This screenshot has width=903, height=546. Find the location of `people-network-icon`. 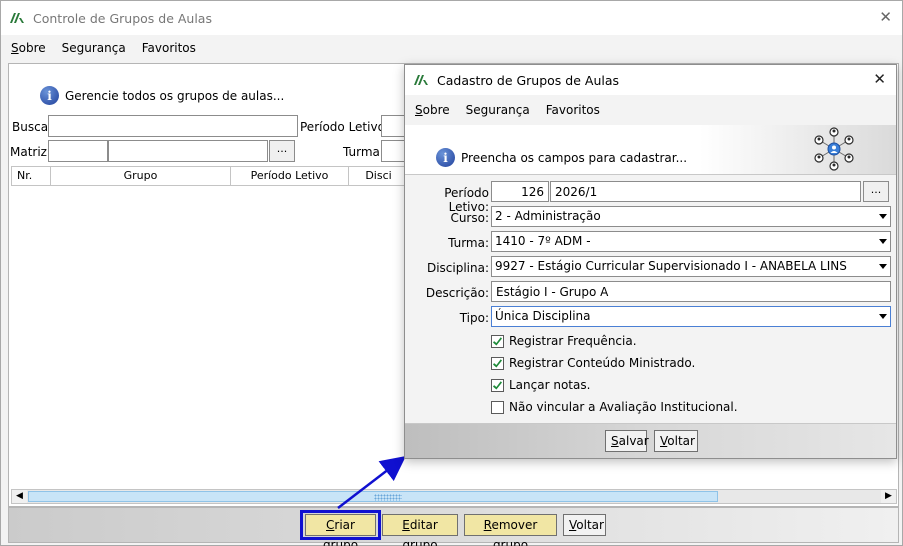

people-network-icon is located at coordinates (834, 149).